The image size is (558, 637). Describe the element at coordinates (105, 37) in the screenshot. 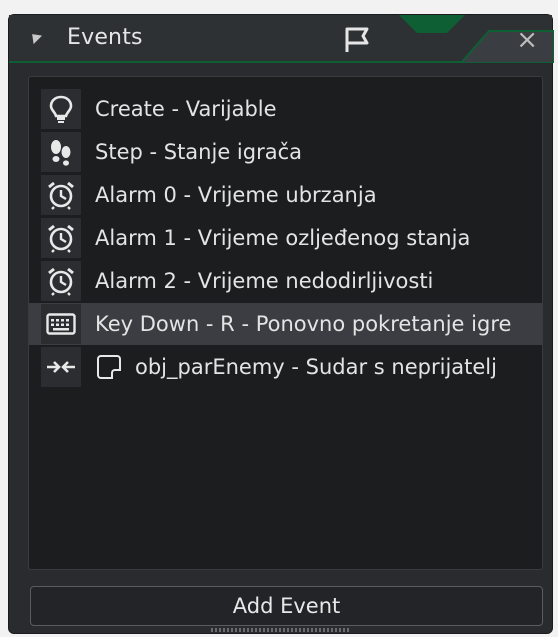

I see `panel-title: Events` at that location.